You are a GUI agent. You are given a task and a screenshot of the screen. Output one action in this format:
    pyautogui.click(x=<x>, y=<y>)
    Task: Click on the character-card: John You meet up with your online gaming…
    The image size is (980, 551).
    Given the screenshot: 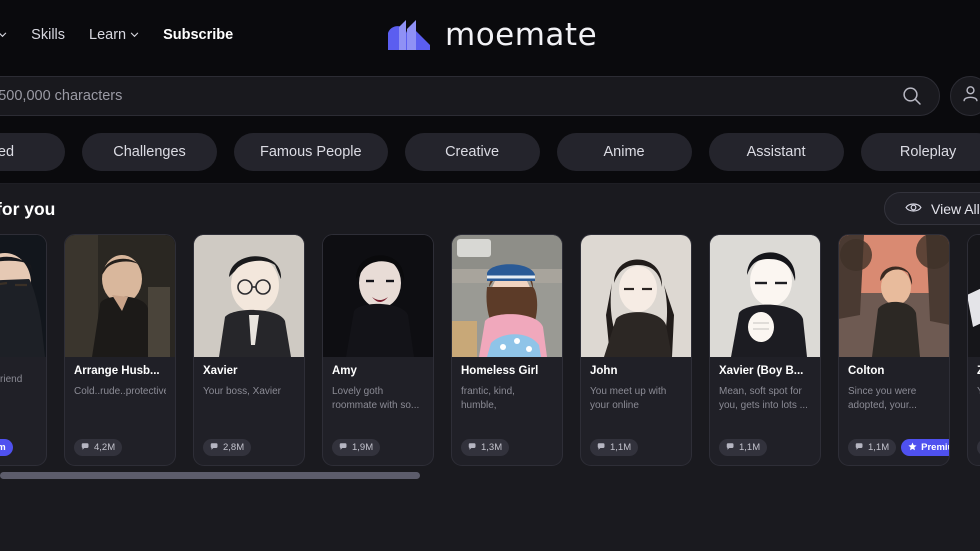 What is the action you would take?
    pyautogui.click(x=636, y=350)
    